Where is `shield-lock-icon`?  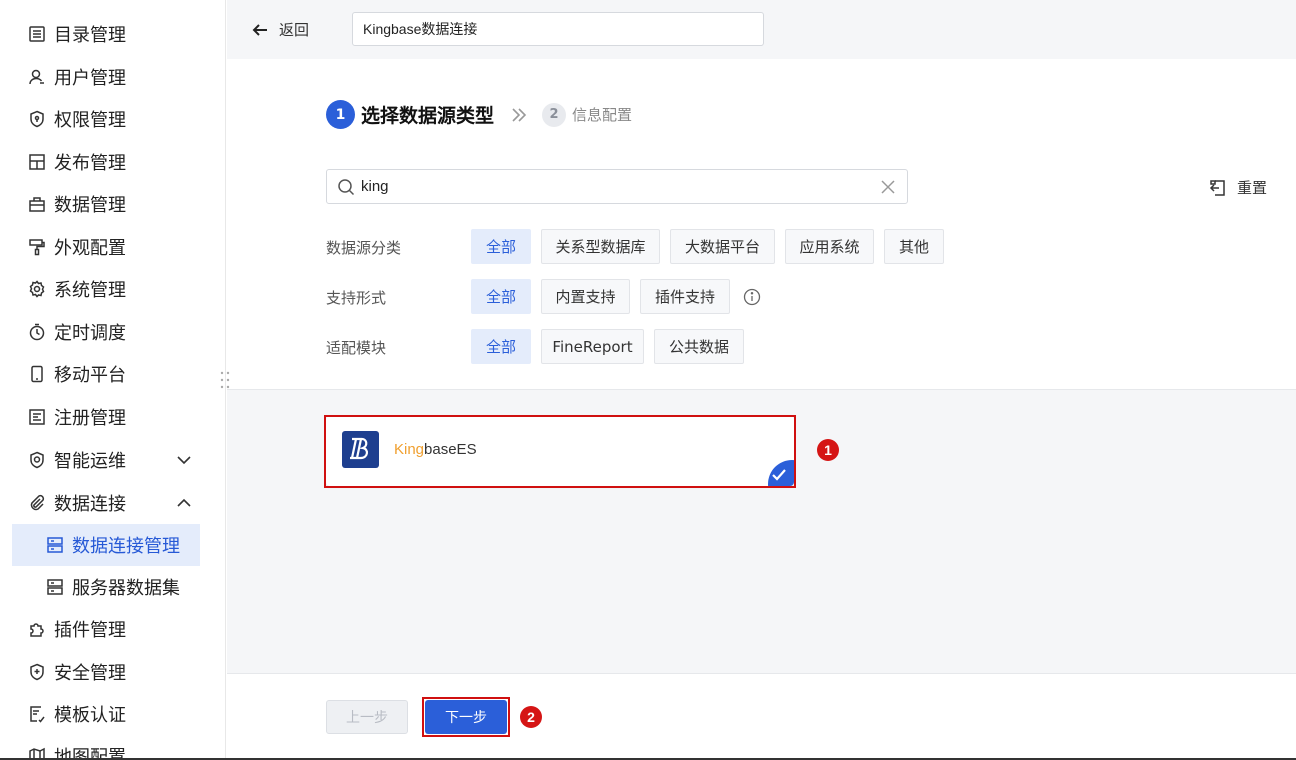 shield-lock-icon is located at coordinates (37, 119).